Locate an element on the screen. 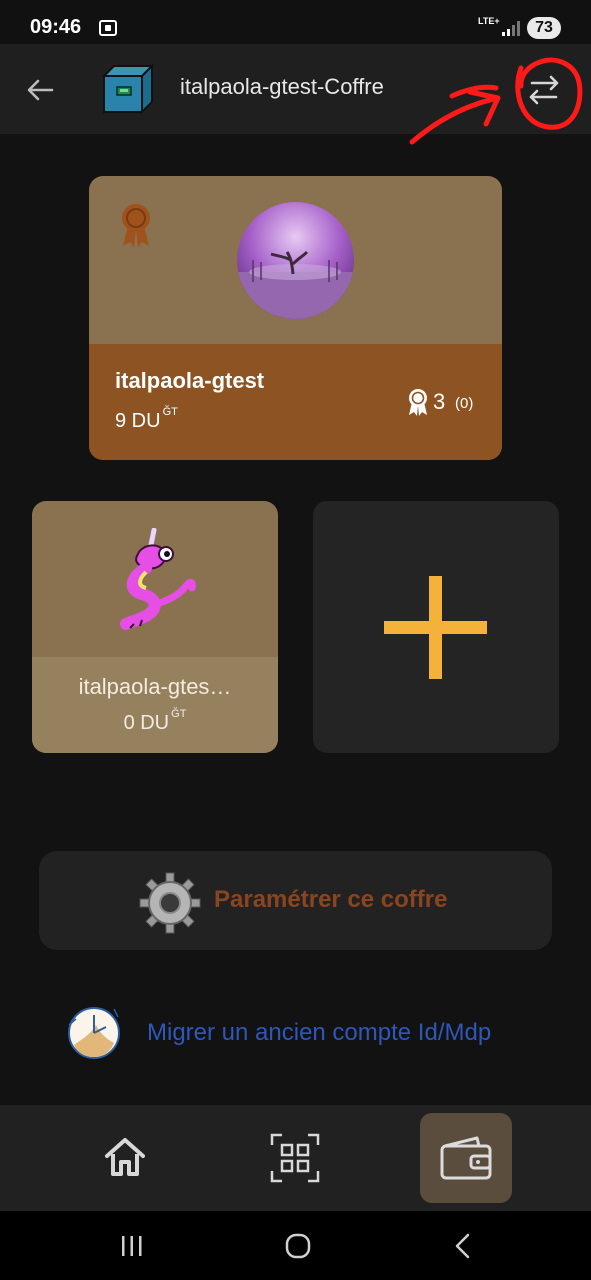 The height and width of the screenshot is (1280, 591). derivation-balance-unit: ĞT is located at coordinates (179, 714).